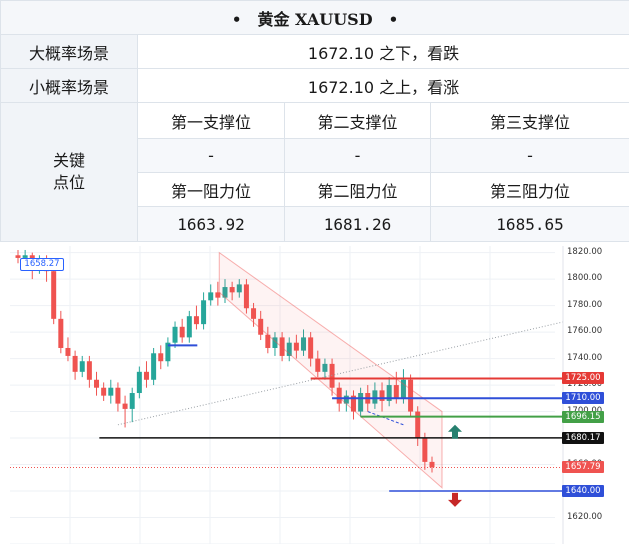 The height and width of the screenshot is (544, 629). I want to click on resistance-2-header: 第二阻力位, so click(357, 189).